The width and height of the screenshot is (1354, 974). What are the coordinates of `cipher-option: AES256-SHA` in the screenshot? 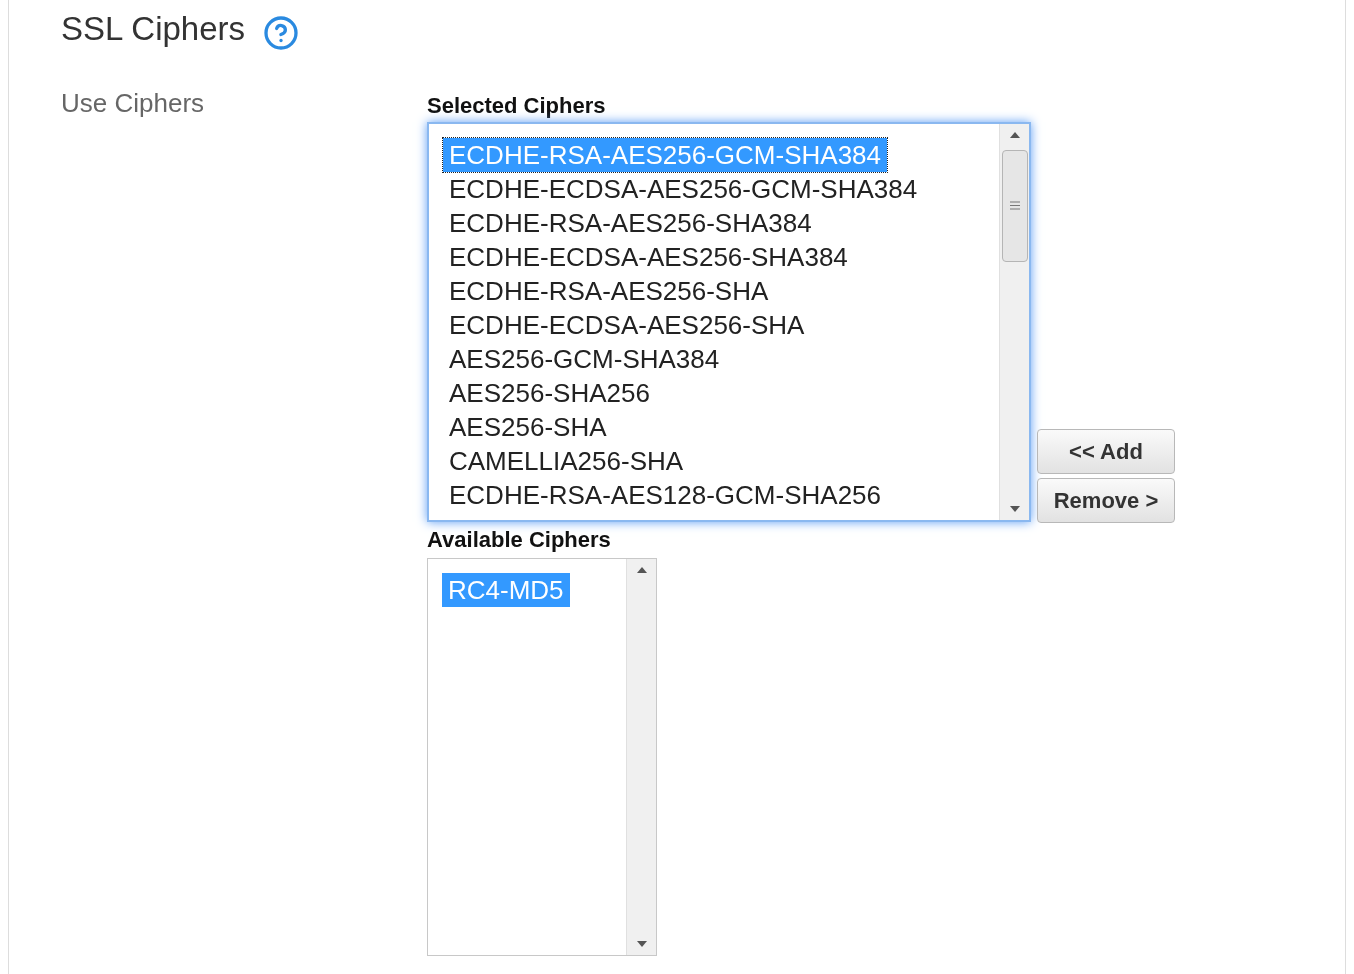 It's located at (528, 426).